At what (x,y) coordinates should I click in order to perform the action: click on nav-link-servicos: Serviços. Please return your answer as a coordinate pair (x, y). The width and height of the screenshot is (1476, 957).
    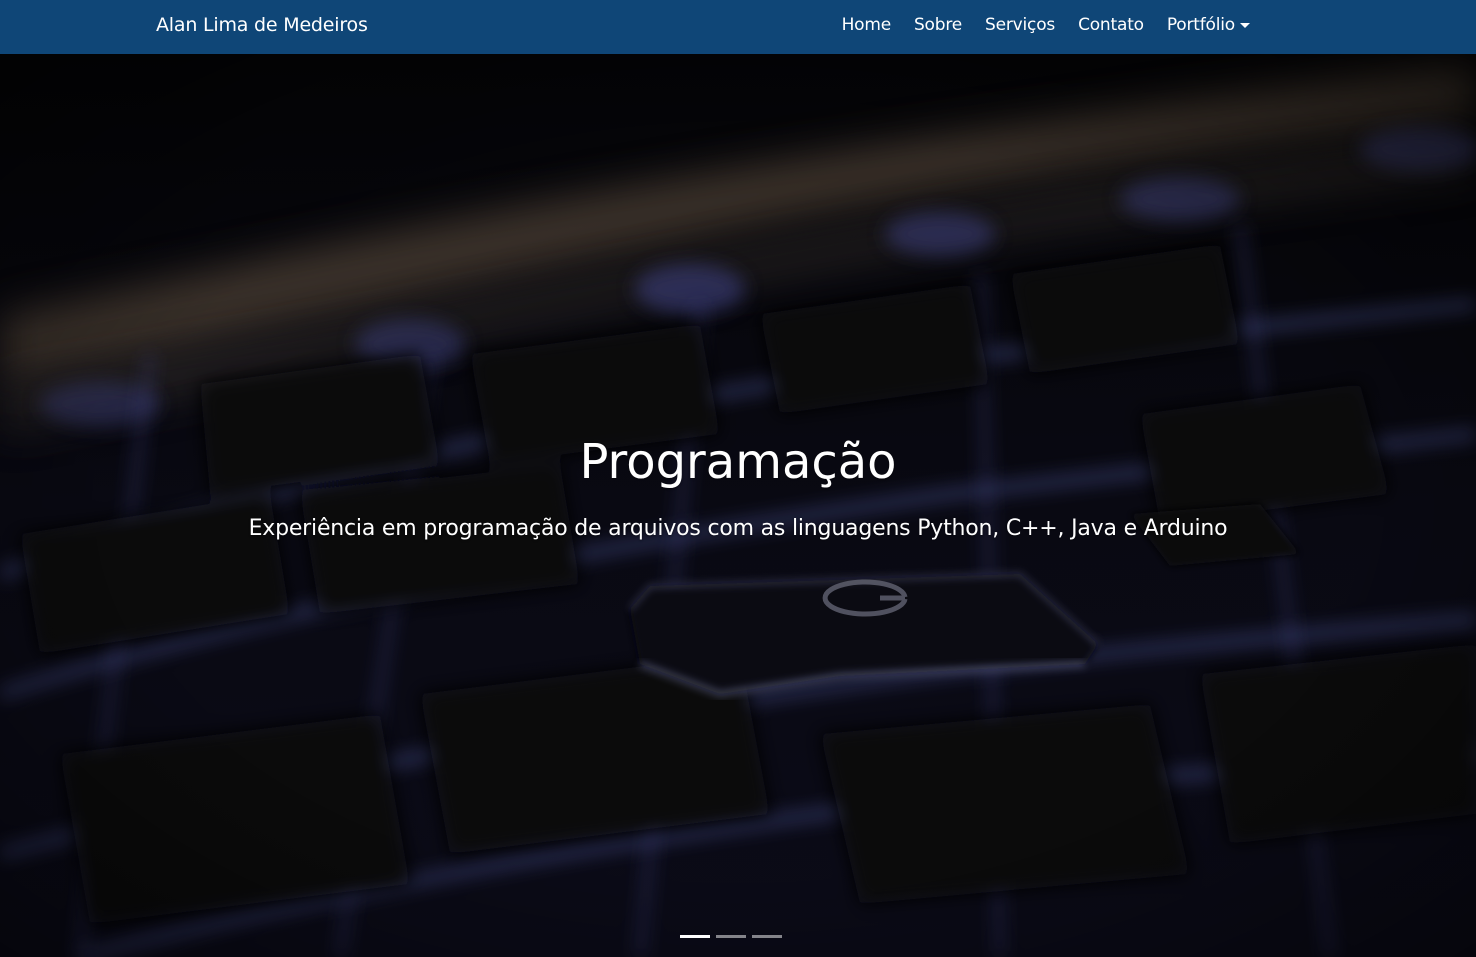
    Looking at the image, I should click on (1020, 25).